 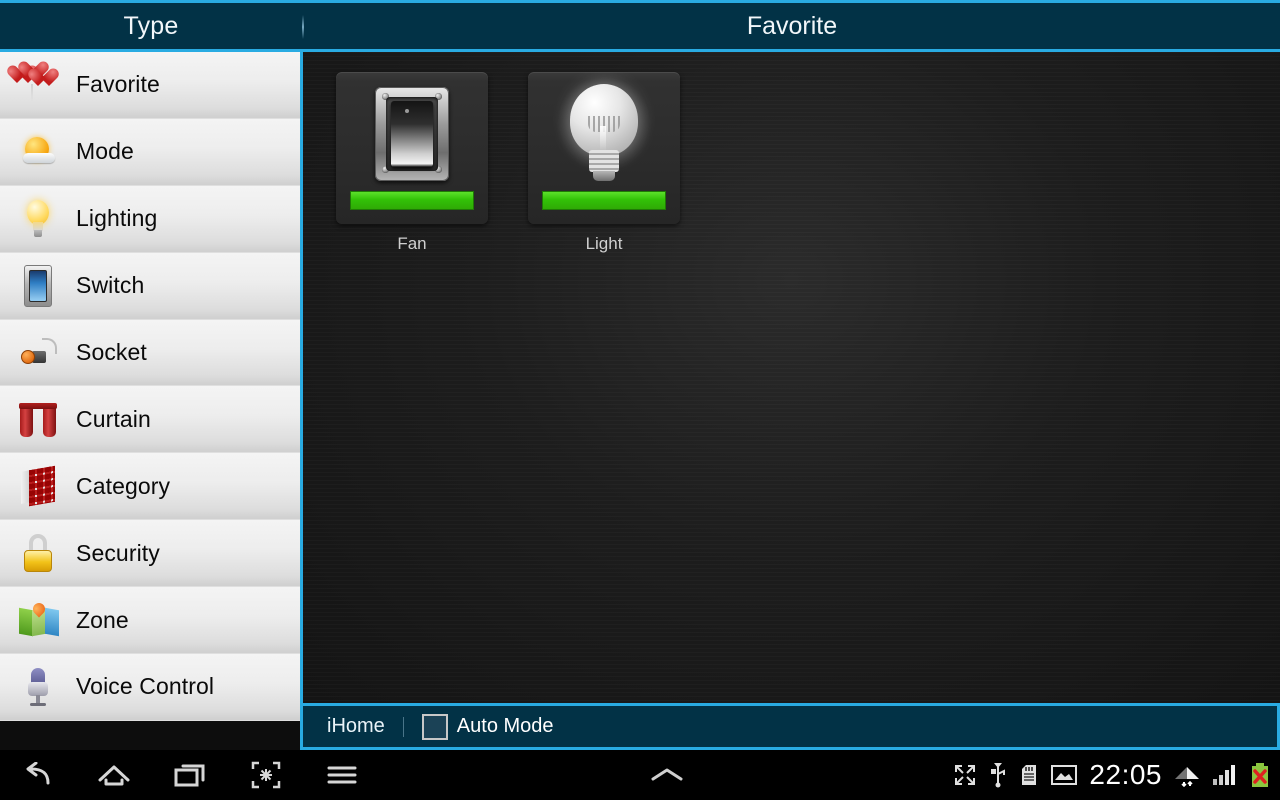 I want to click on sidebar-item-security: Security, so click(x=150, y=554).